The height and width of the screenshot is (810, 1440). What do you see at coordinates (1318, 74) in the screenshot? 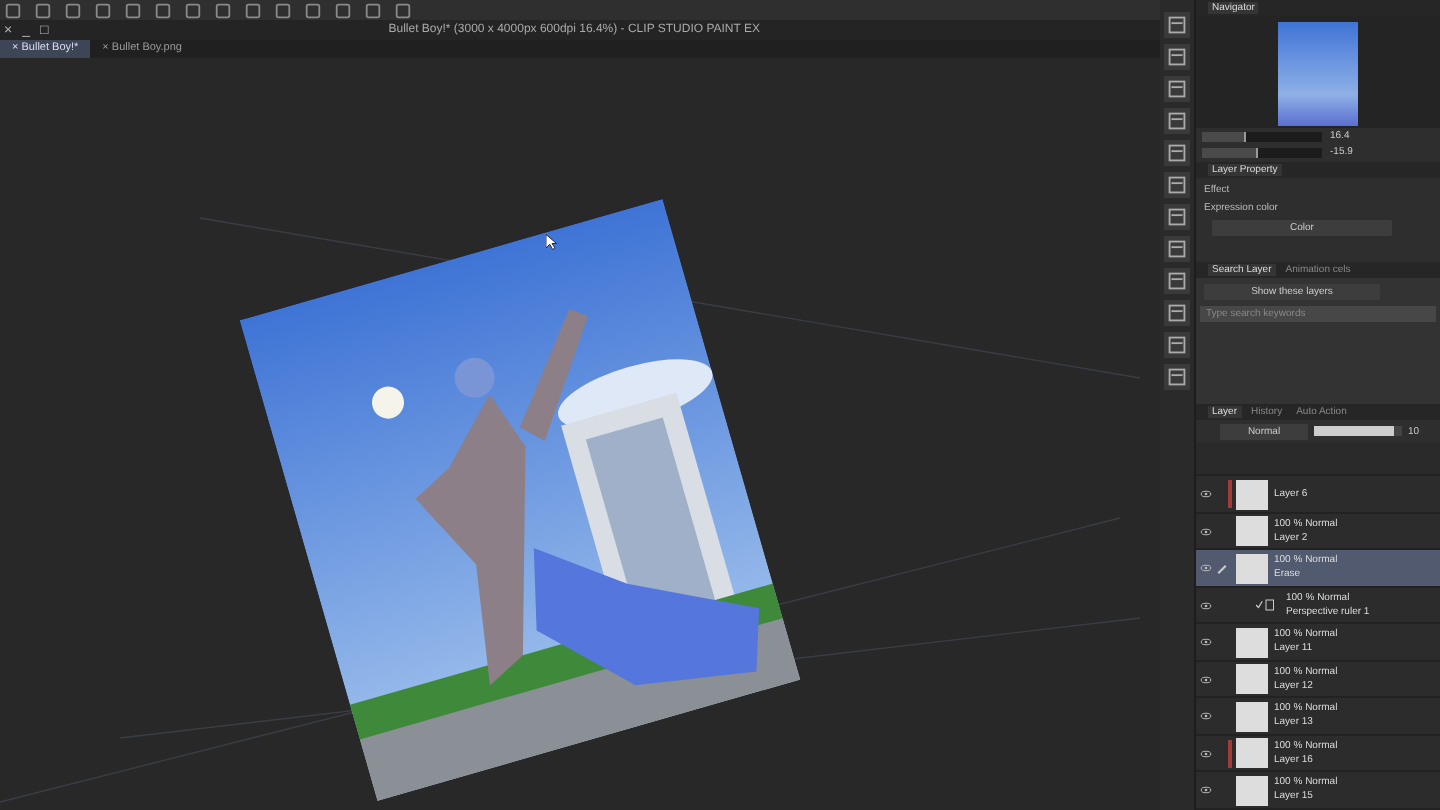
I see `navigator-preview` at bounding box center [1318, 74].